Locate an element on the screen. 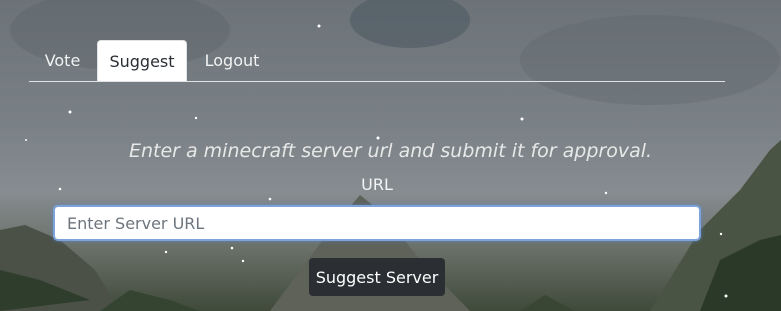 This screenshot has width=781, height=311. suggest-server-button: Suggest Server is located at coordinates (377, 277).